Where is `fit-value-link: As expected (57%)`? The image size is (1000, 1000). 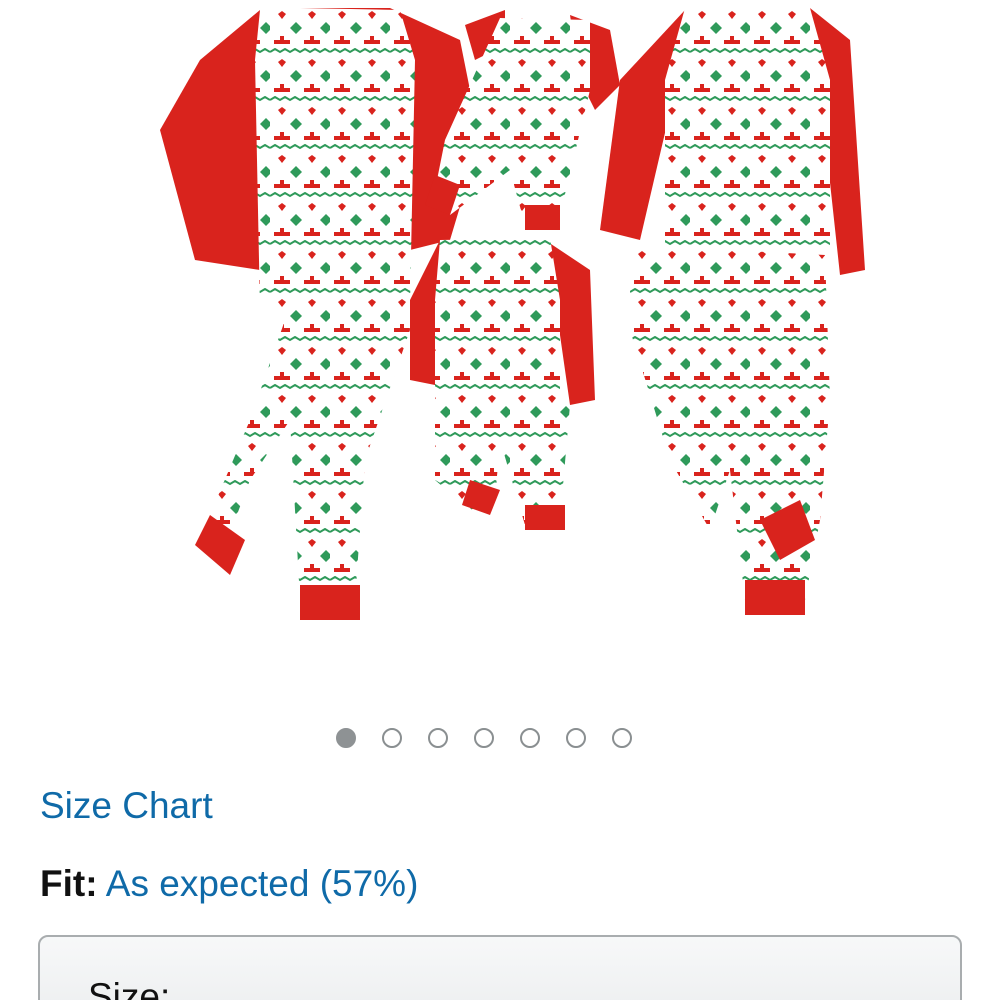
fit-value-link: As expected (57%) is located at coordinates (262, 883).